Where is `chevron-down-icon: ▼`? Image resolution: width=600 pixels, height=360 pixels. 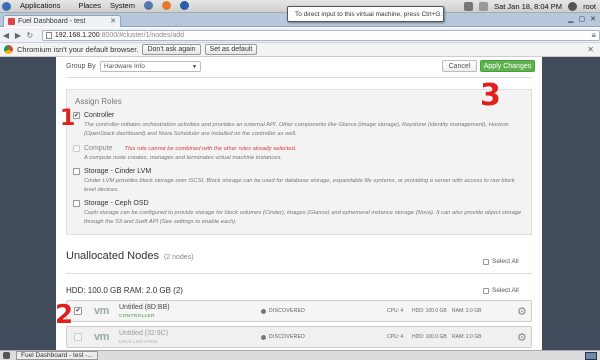 chevron-down-icon: ▼ is located at coordinates (194, 66).